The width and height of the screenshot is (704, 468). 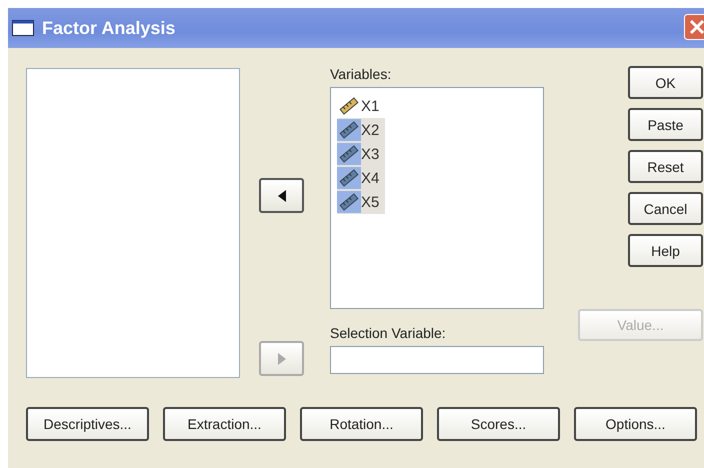 I want to click on dialog-button: OK, so click(x=665, y=82).